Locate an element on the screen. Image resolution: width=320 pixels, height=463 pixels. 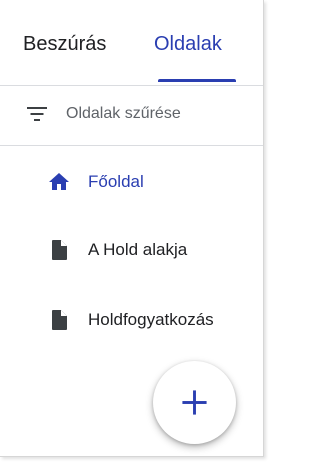
filter-pages-input: Oldalak szűrése is located at coordinates (131, 115).